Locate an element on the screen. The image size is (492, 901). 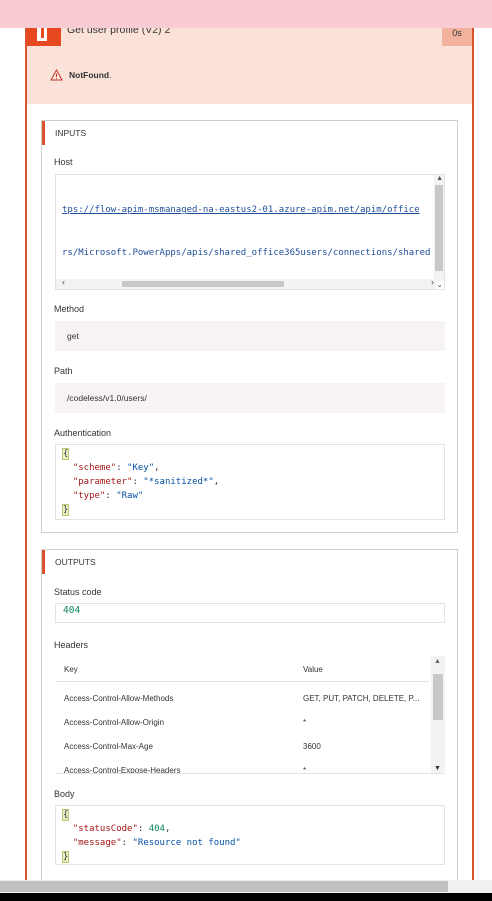
json-key-type: "type" is located at coordinates (89, 496).